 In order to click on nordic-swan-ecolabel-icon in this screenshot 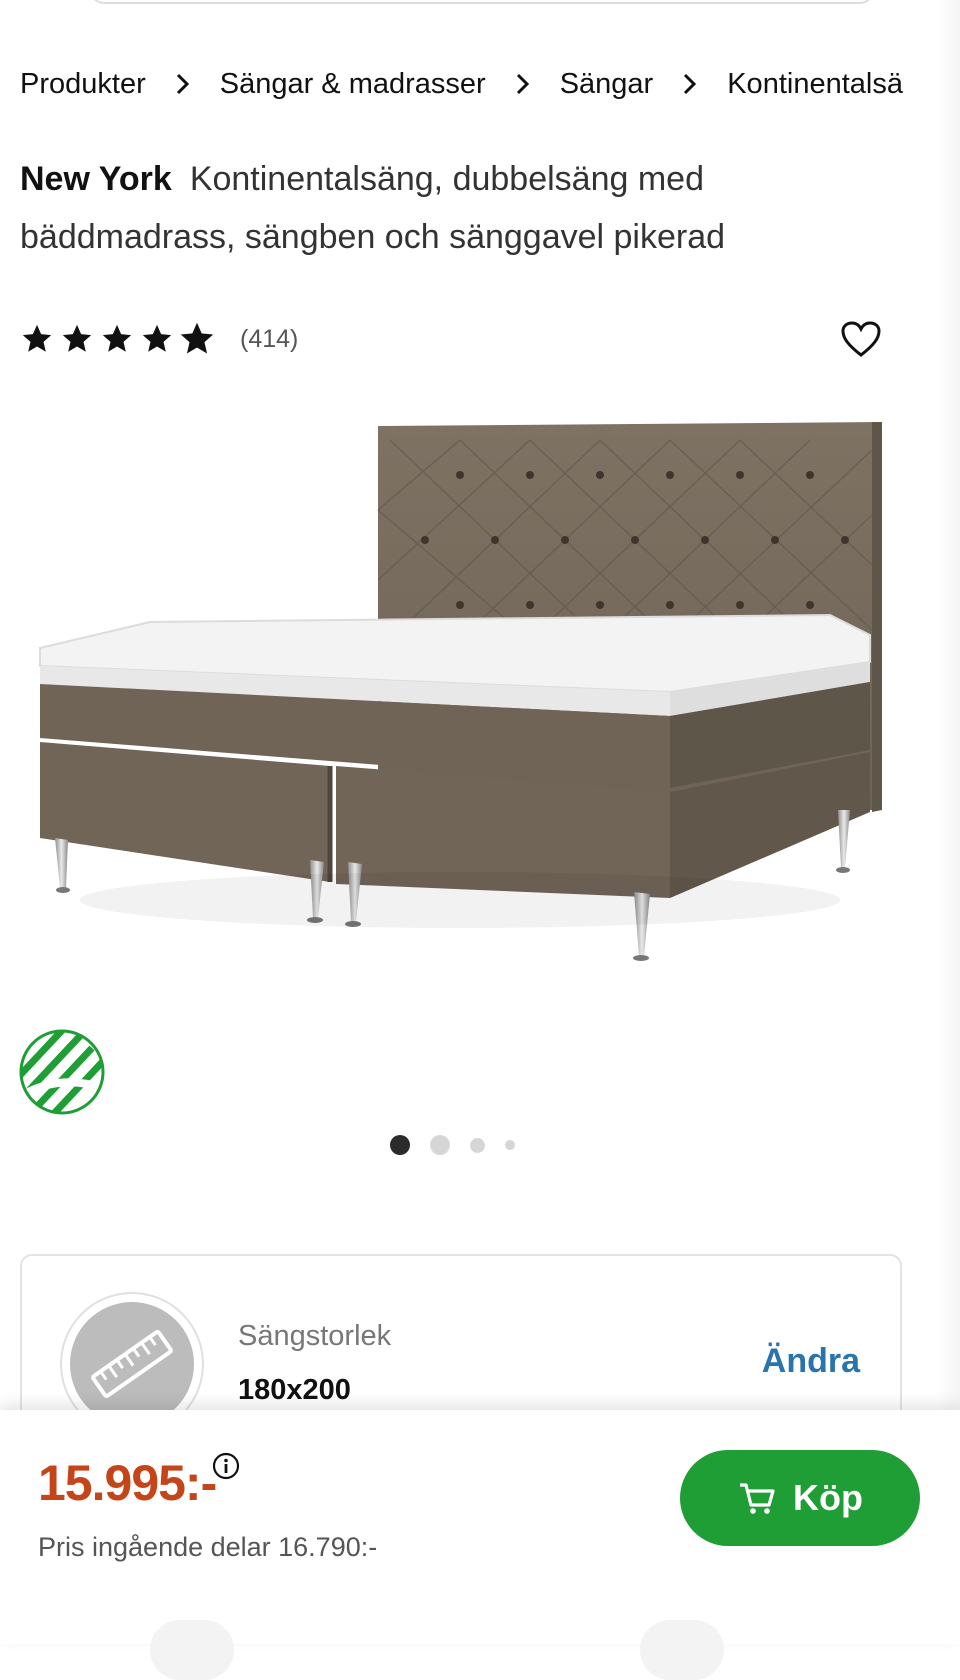, I will do `click(62, 1072)`.